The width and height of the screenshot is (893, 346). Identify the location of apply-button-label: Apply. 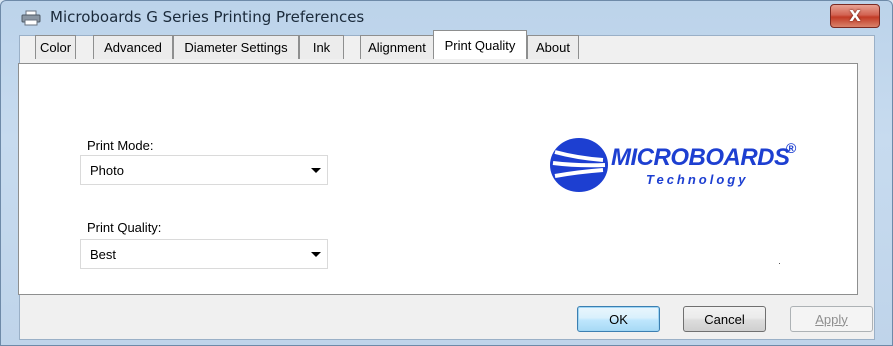
(831, 319).